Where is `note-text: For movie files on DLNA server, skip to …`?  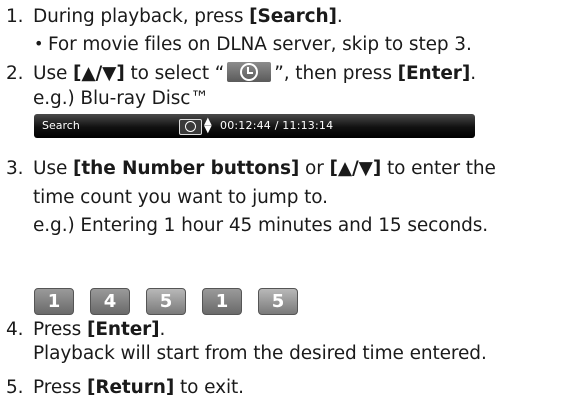
note-text: For movie files on DLNA server, skip to … is located at coordinates (260, 44).